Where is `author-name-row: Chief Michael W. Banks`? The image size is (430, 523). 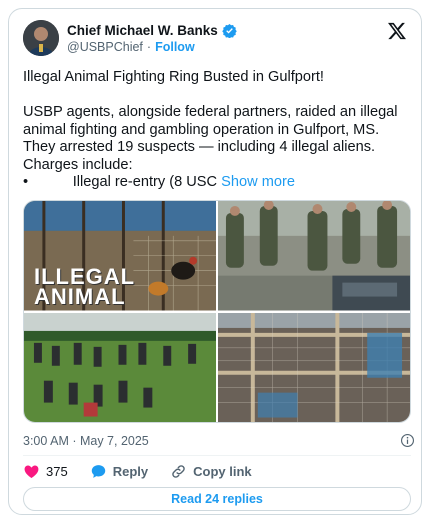
author-name-row: Chief Michael W. Banks is located at coordinates (152, 30).